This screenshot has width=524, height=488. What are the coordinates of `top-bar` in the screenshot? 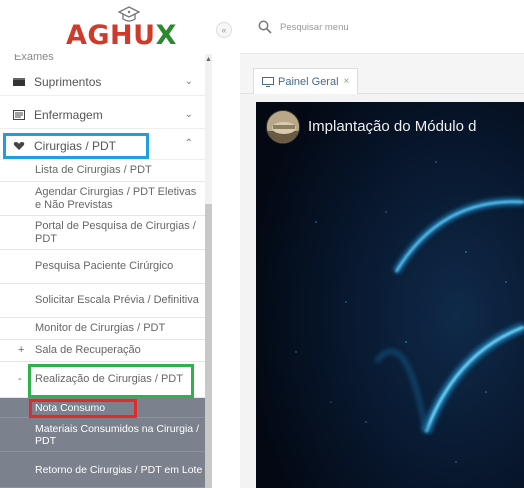 It's located at (382, 27).